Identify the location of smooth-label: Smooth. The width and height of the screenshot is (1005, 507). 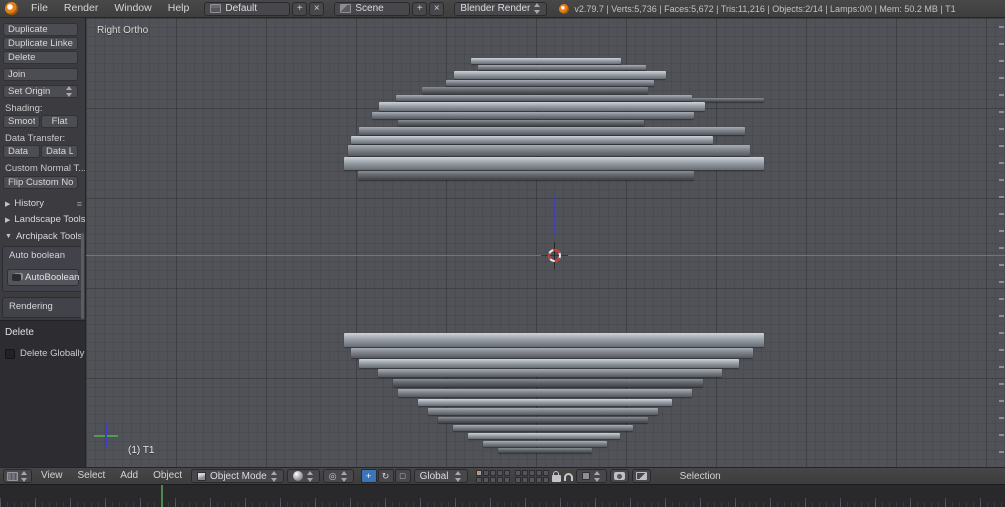
(21, 121).